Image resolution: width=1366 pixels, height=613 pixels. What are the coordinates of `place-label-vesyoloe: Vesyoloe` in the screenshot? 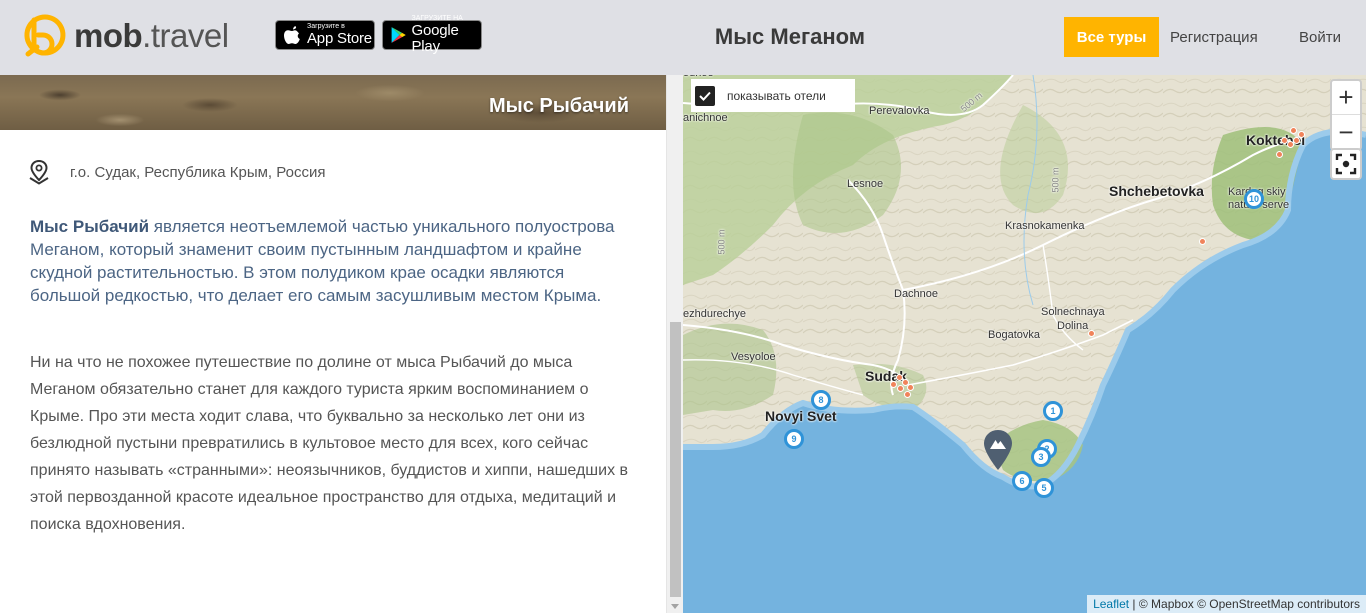 It's located at (753, 357).